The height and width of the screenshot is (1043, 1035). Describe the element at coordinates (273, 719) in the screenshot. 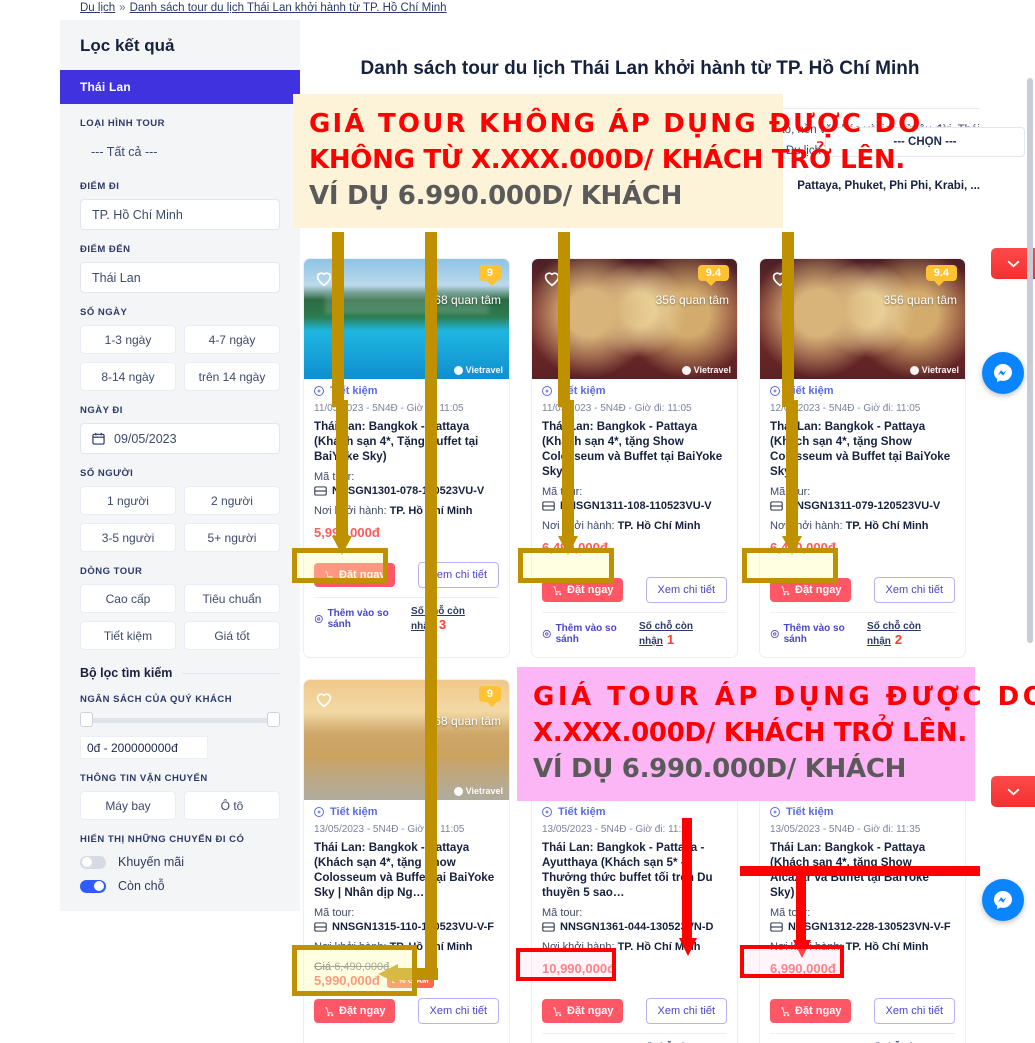

I see `budget-slider-knob-max` at that location.